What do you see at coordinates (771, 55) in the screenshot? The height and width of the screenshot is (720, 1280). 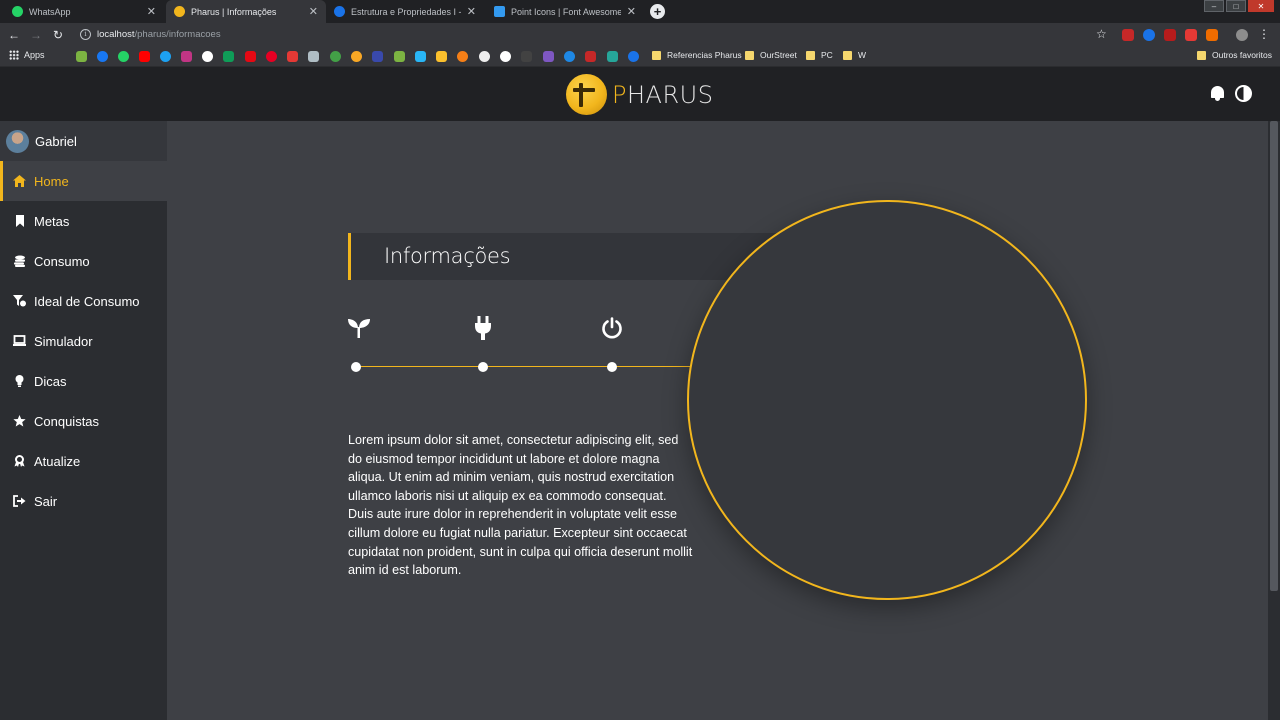 I see `bookmark-folder: OurStreet` at bounding box center [771, 55].